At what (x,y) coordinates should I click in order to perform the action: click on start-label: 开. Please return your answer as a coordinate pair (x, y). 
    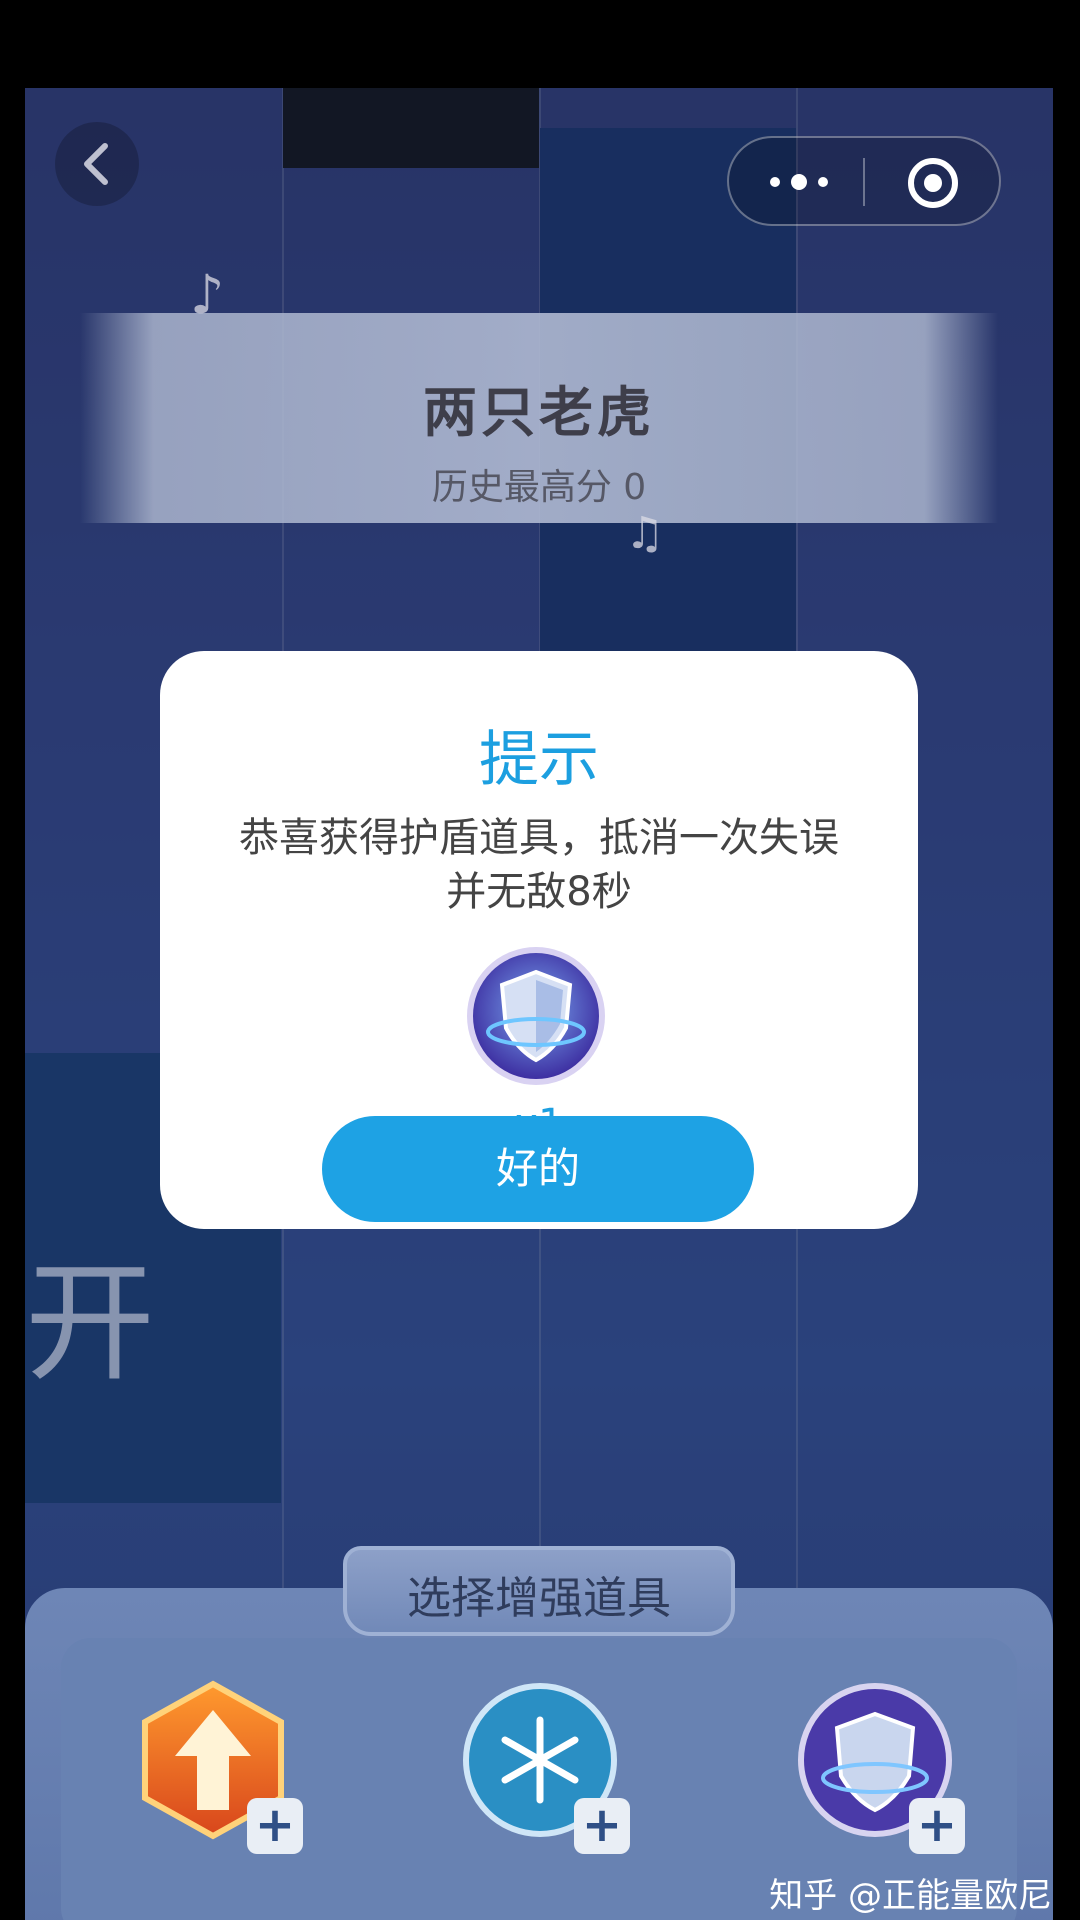
    Looking at the image, I should click on (90, 1323).